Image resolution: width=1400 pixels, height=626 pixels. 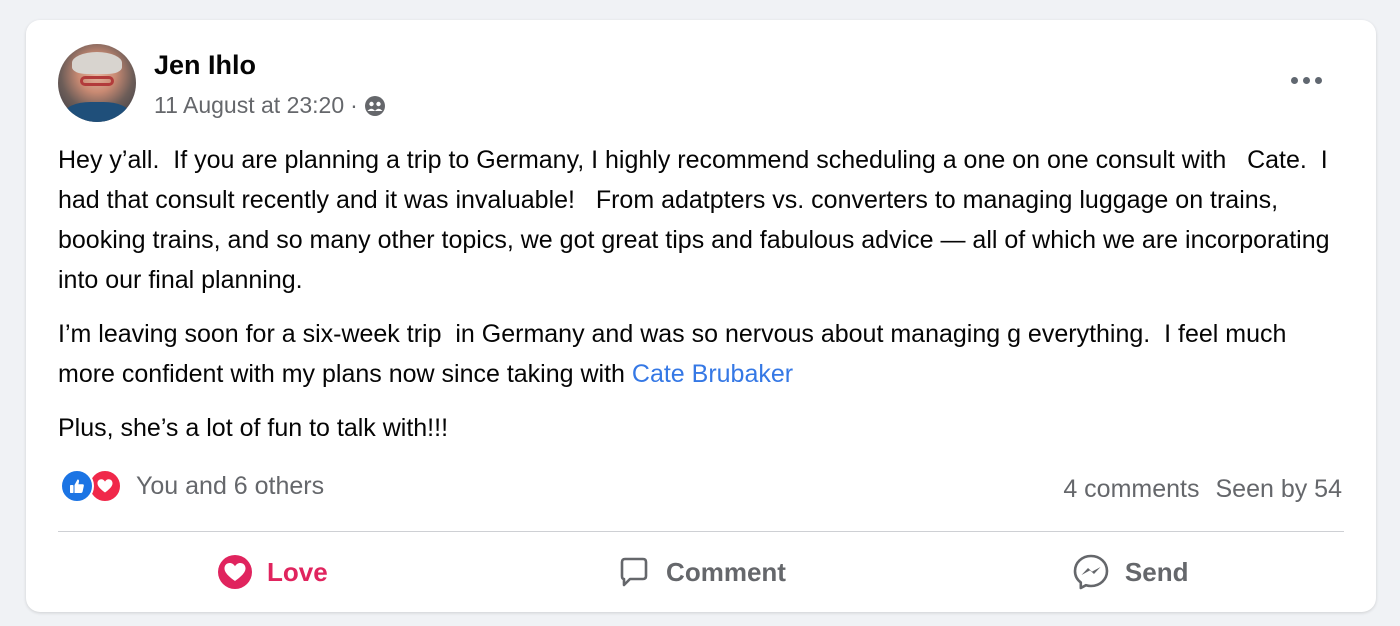 What do you see at coordinates (253, 428) in the screenshot?
I see `post-paragraph: Plus, she’s a lot of fun to talk with!!!` at bounding box center [253, 428].